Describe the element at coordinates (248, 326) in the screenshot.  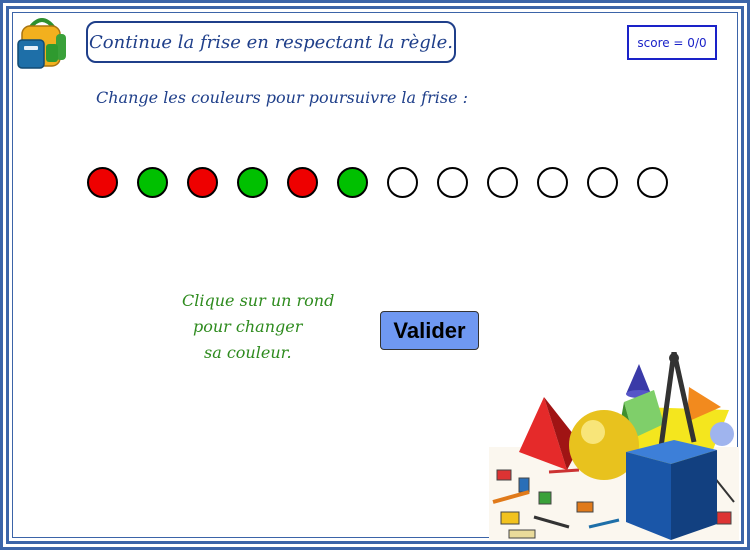
I see `hint-line-2: pour changer` at that location.